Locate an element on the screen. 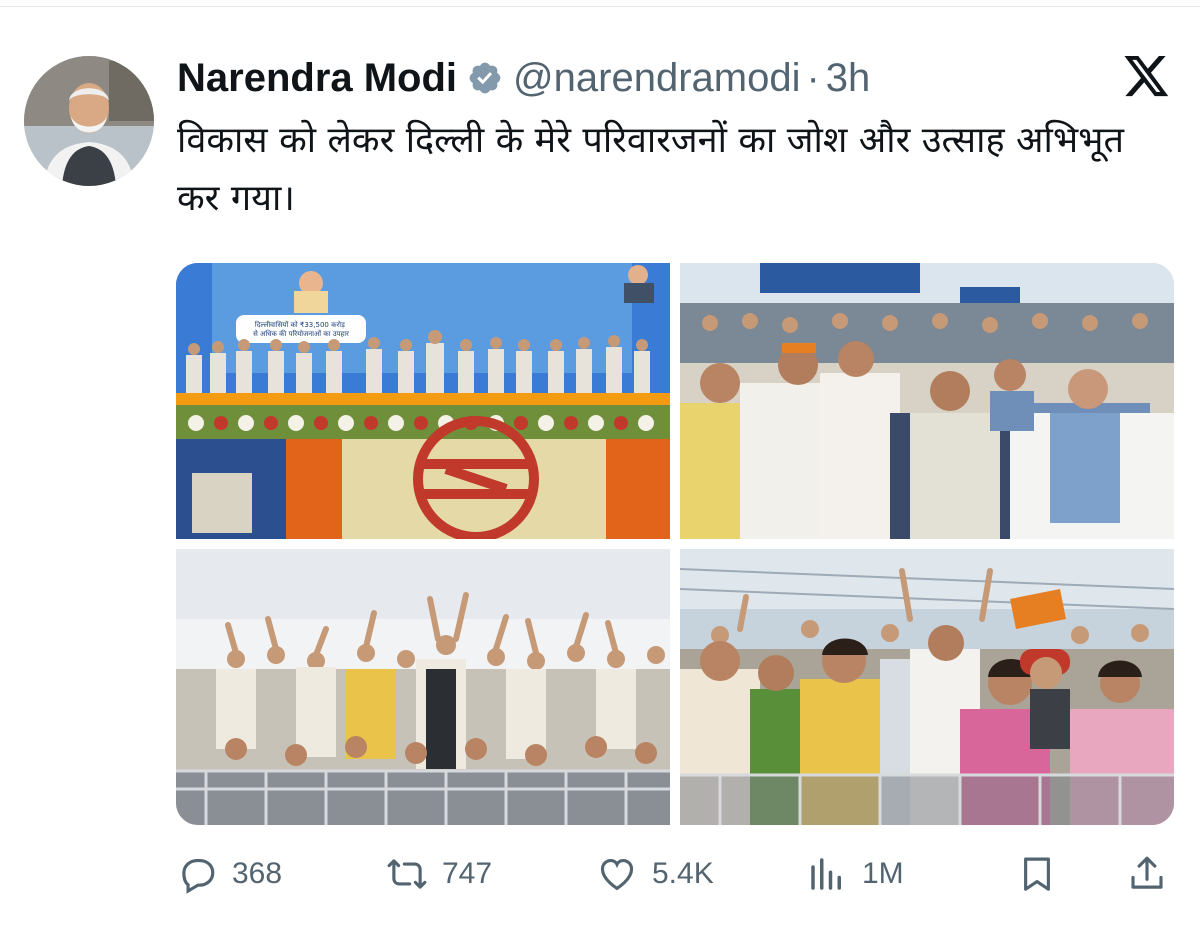 Image resolution: width=1200 pixels, height=928 pixels. author-name: Narendra Modi is located at coordinates (317, 78).